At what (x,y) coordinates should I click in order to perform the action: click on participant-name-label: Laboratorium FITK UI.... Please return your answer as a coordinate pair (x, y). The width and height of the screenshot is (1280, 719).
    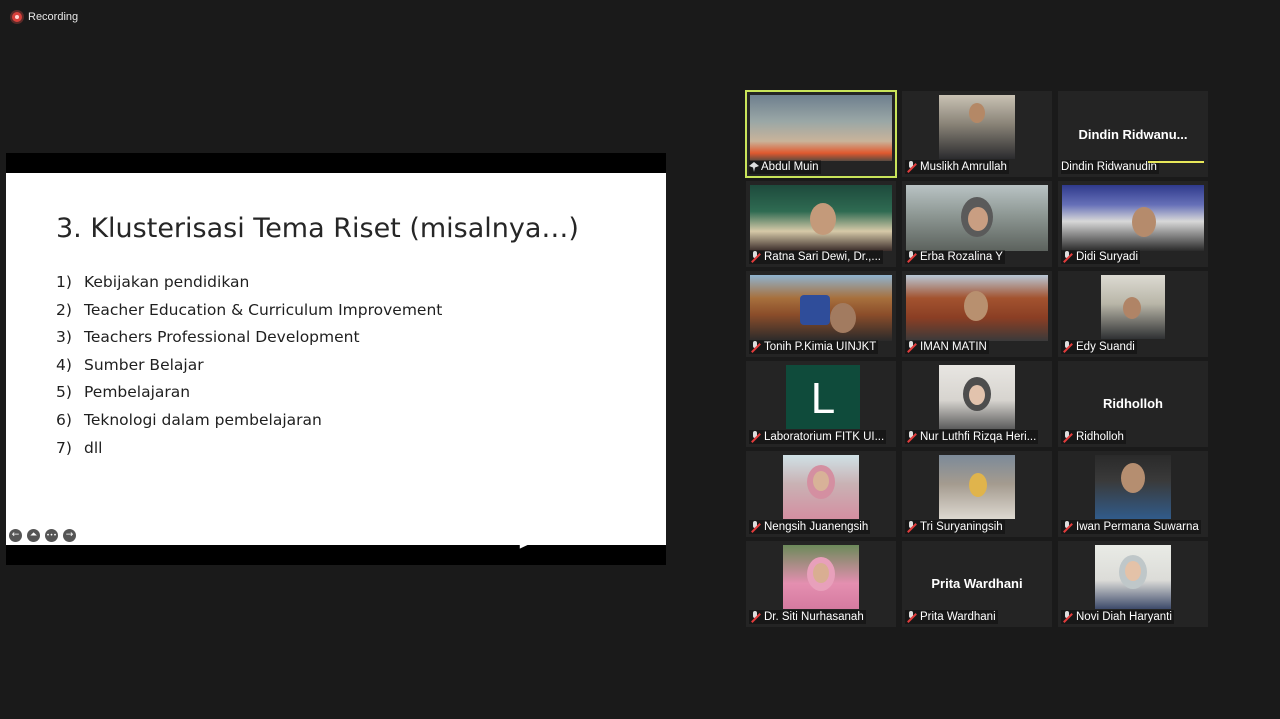
    Looking at the image, I should click on (818, 437).